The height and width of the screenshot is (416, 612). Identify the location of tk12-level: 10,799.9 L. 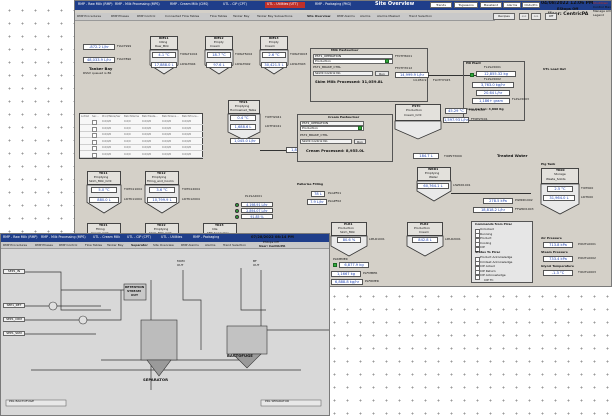
(162, 200).